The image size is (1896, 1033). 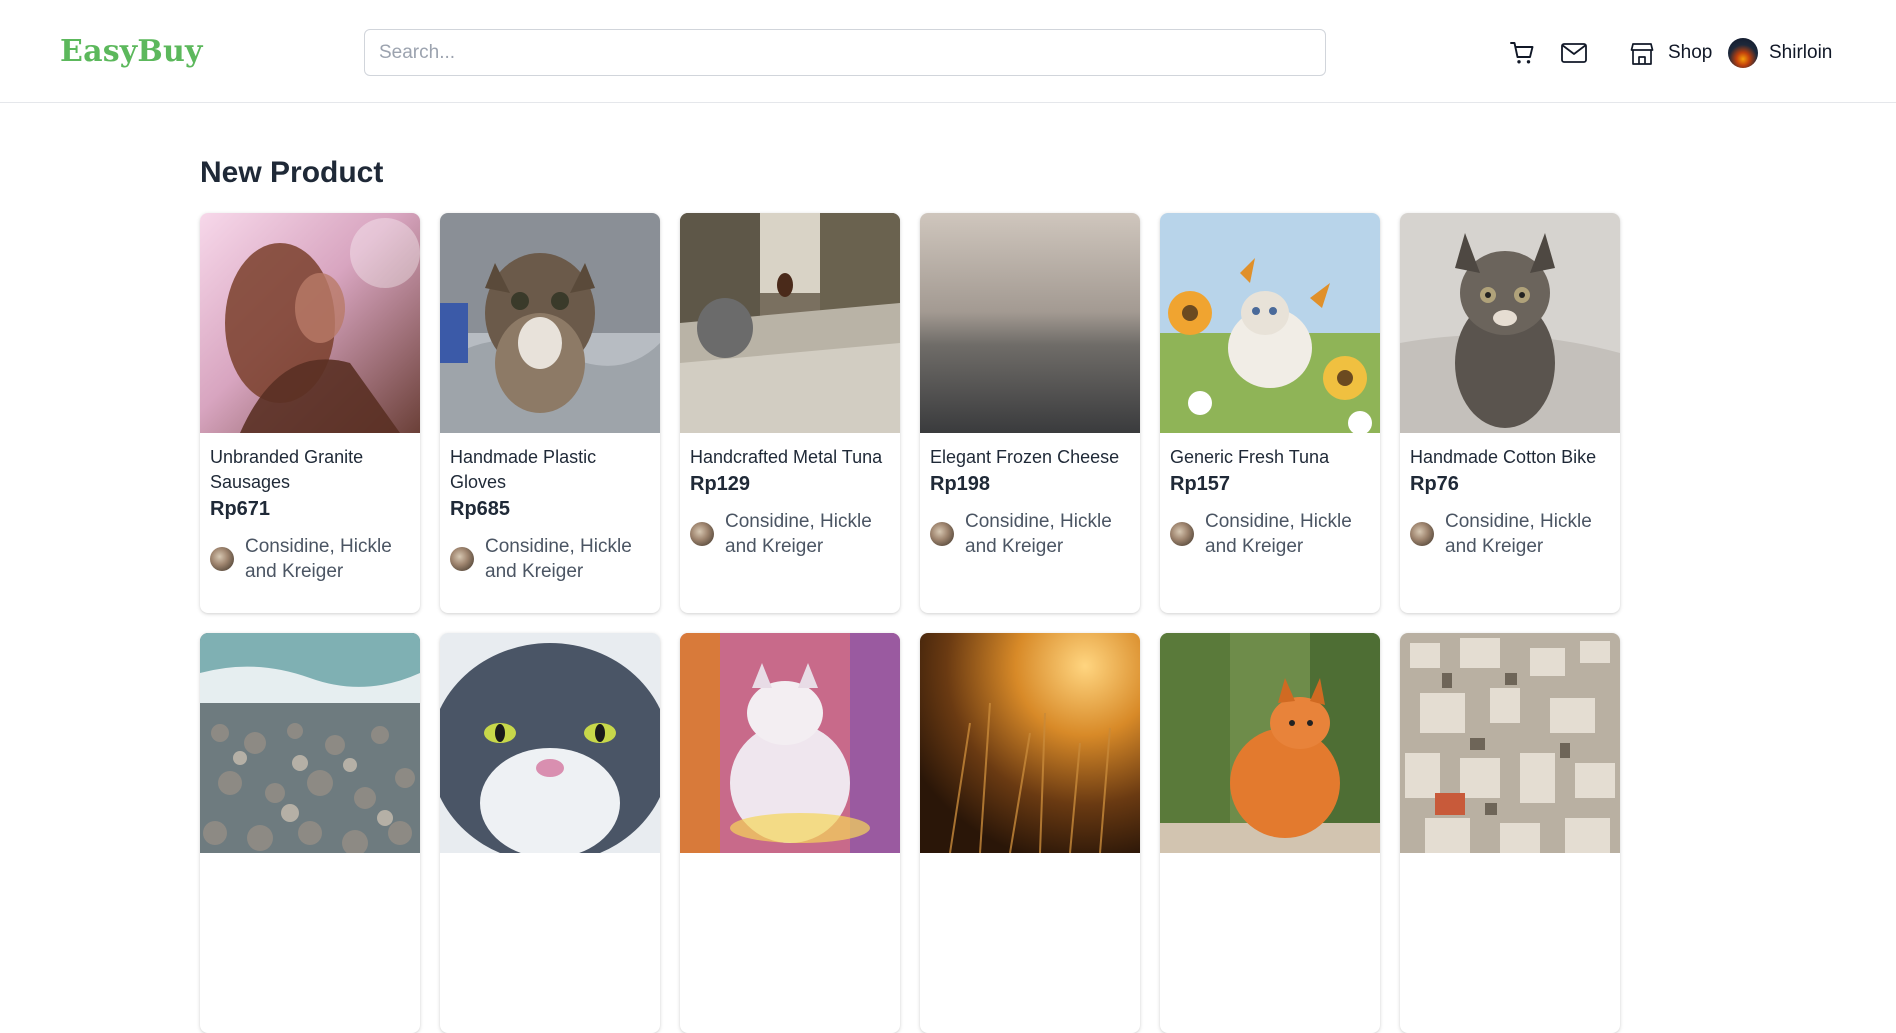 I want to click on product-price: Rp198, so click(x=960, y=484).